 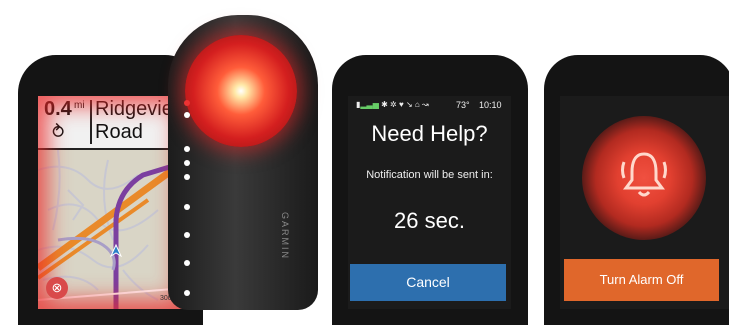 What do you see at coordinates (429, 220) in the screenshot?
I see `countdown-timer: 26 sec.` at bounding box center [429, 220].